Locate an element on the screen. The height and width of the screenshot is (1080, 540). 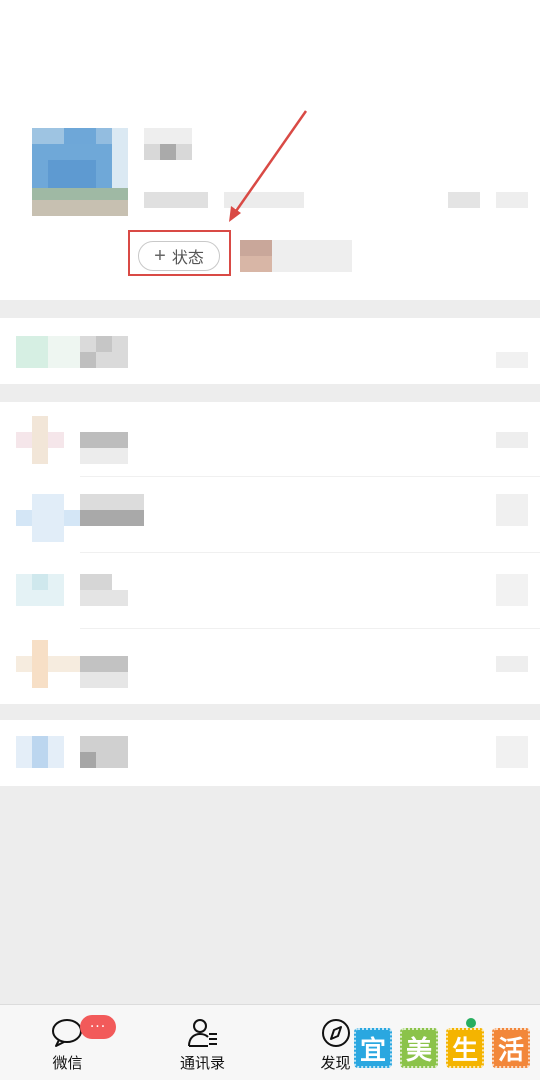
watermark-char: 活 is located at coordinates (511, 1048).